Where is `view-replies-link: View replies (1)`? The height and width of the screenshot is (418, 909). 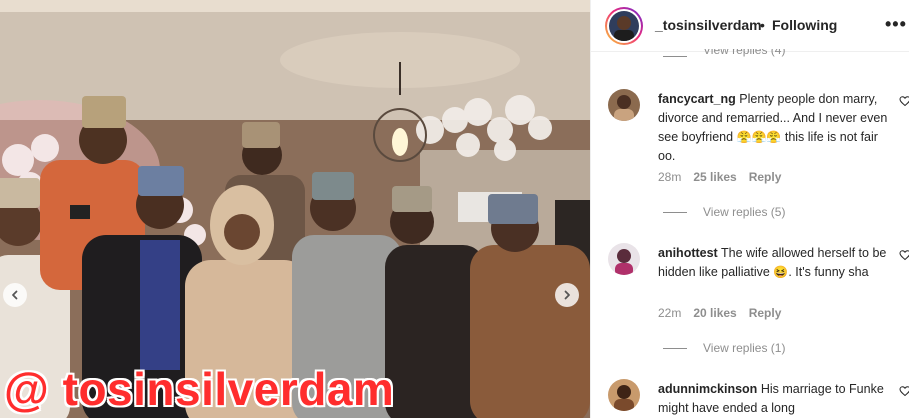 view-replies-link: View replies (1) is located at coordinates (724, 348).